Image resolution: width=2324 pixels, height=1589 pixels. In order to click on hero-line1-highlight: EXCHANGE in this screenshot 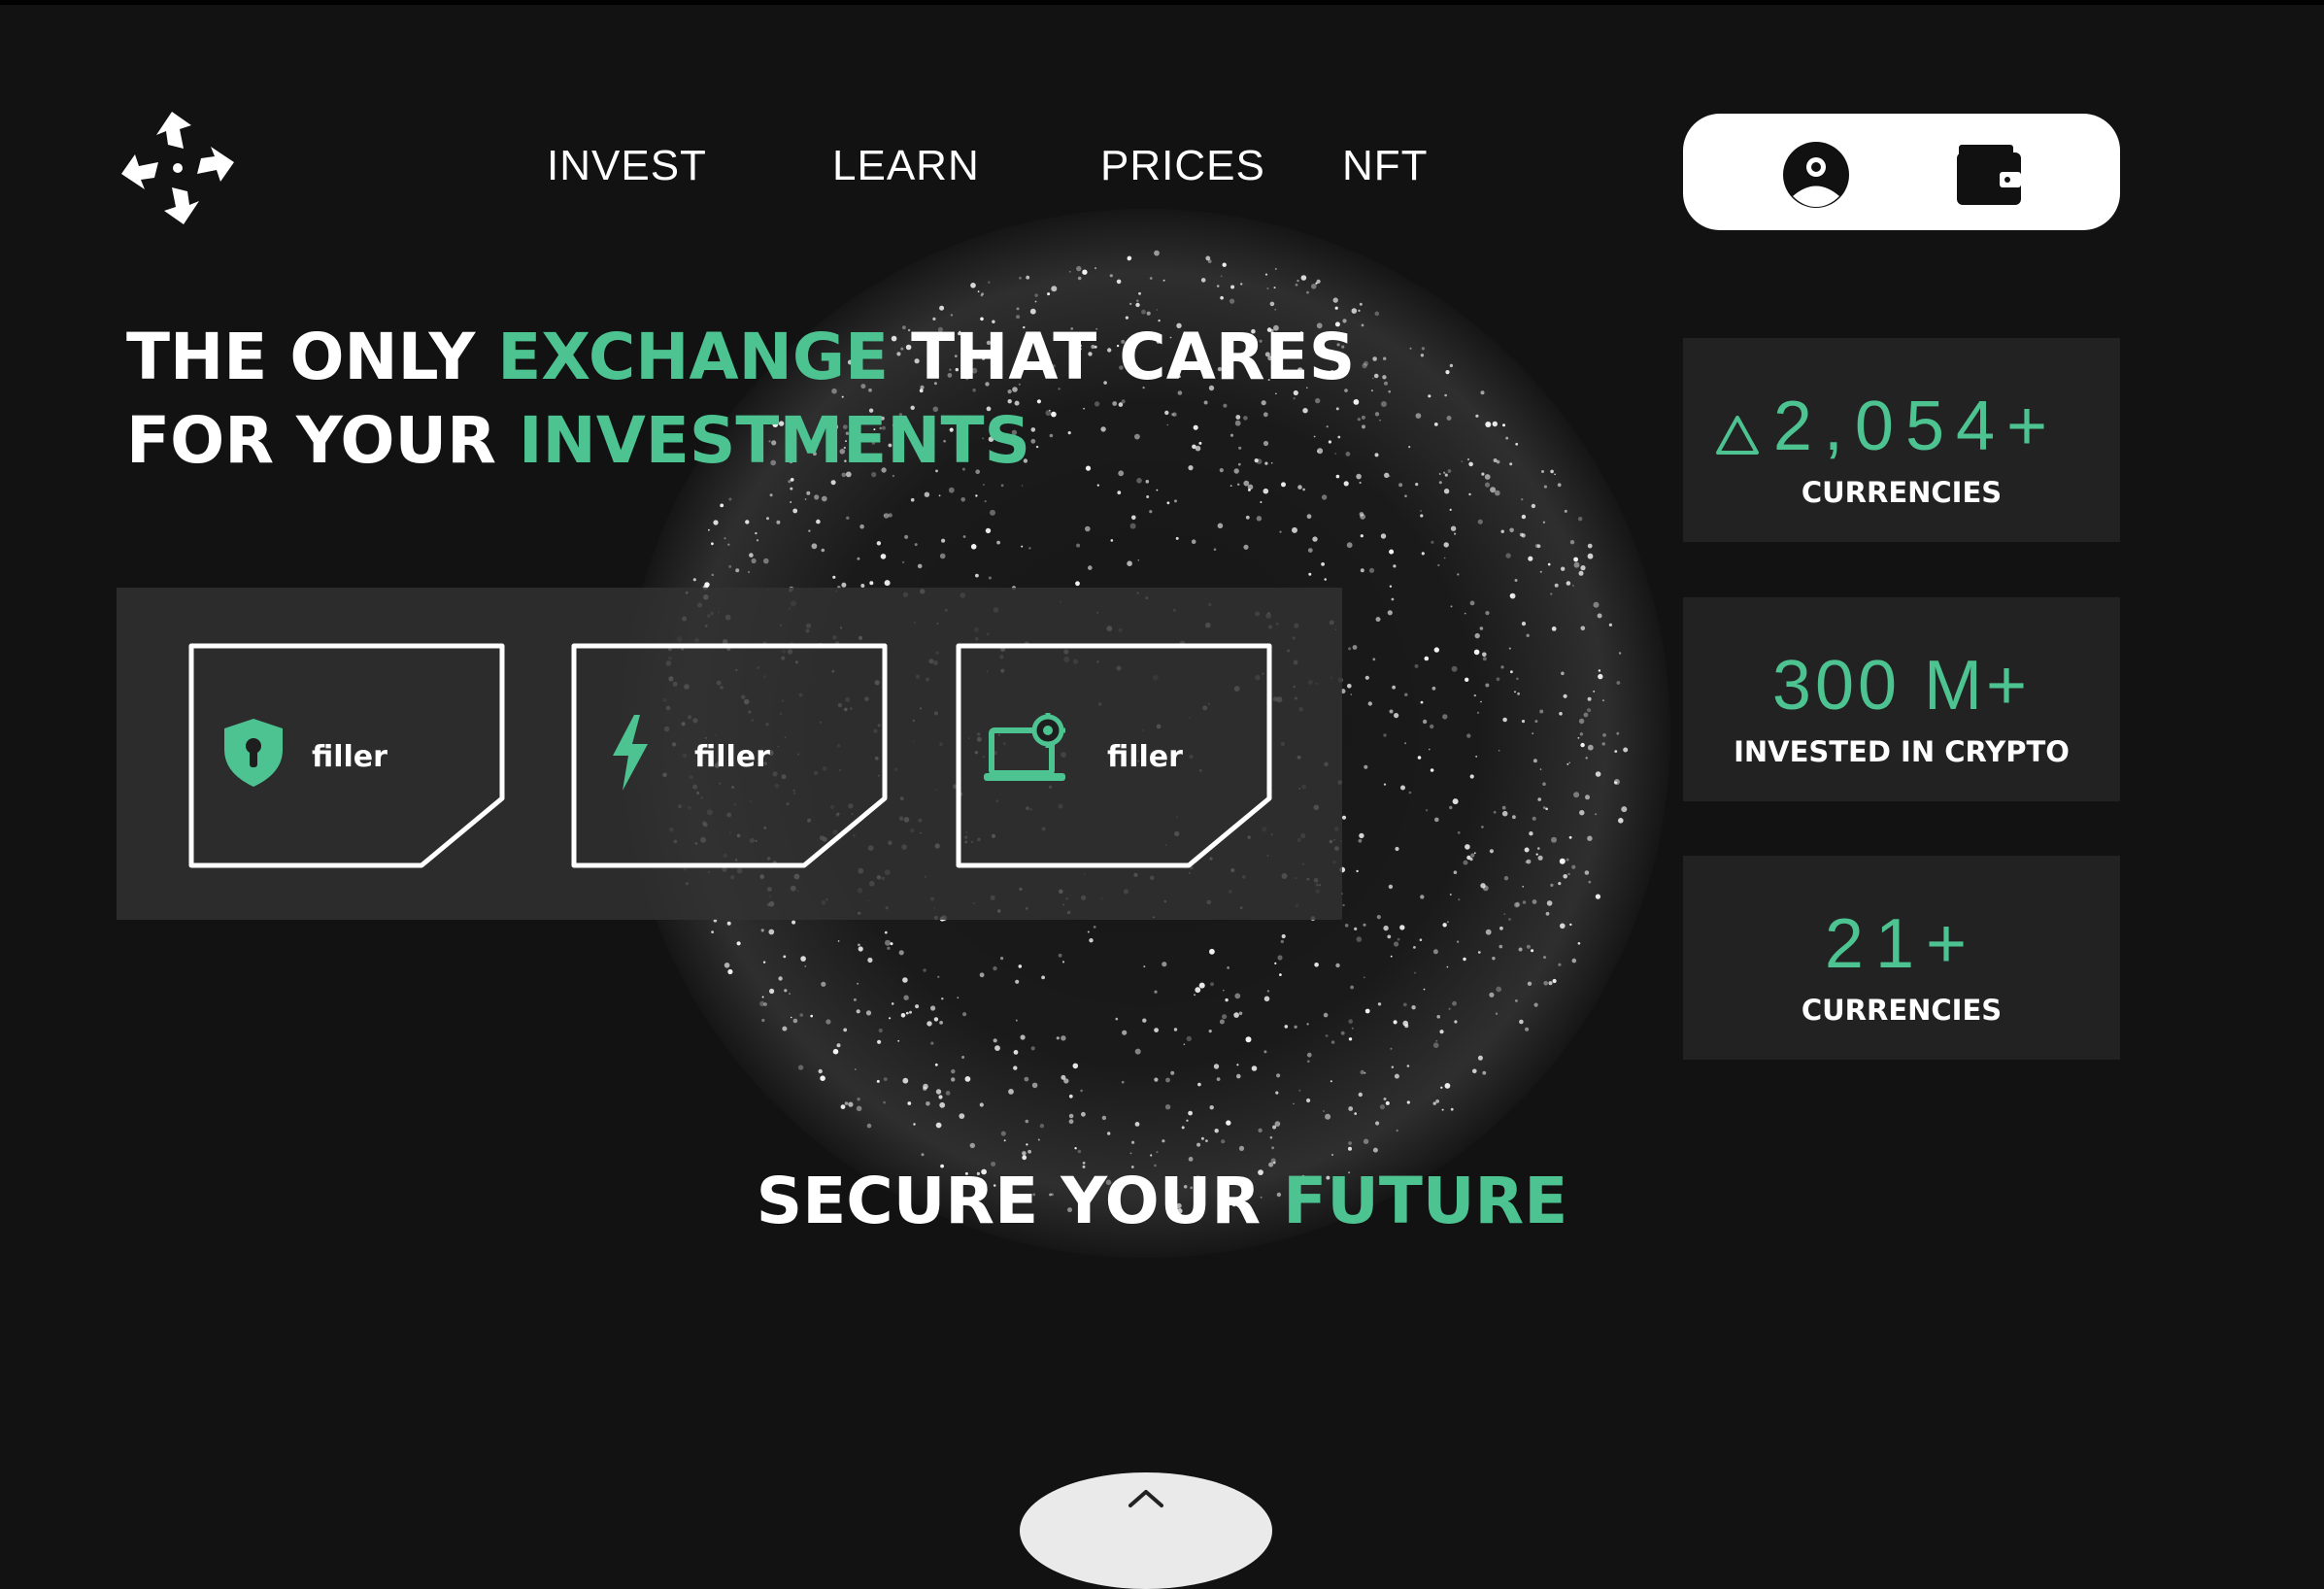, I will do `click(693, 357)`.